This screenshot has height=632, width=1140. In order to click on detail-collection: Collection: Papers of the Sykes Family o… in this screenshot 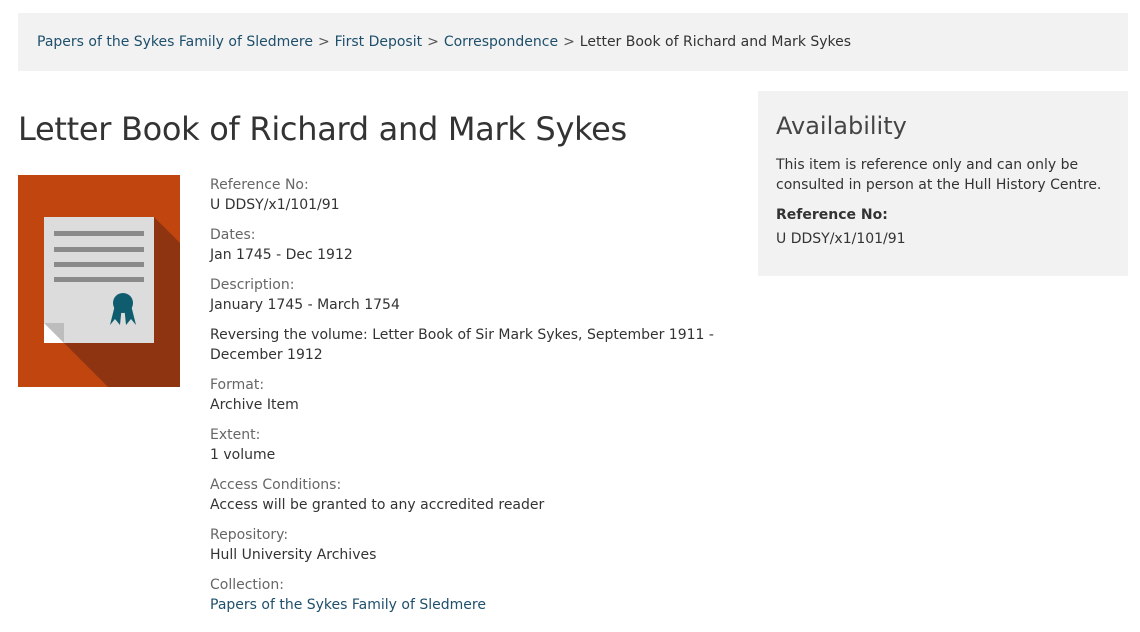, I will do `click(480, 595)`.